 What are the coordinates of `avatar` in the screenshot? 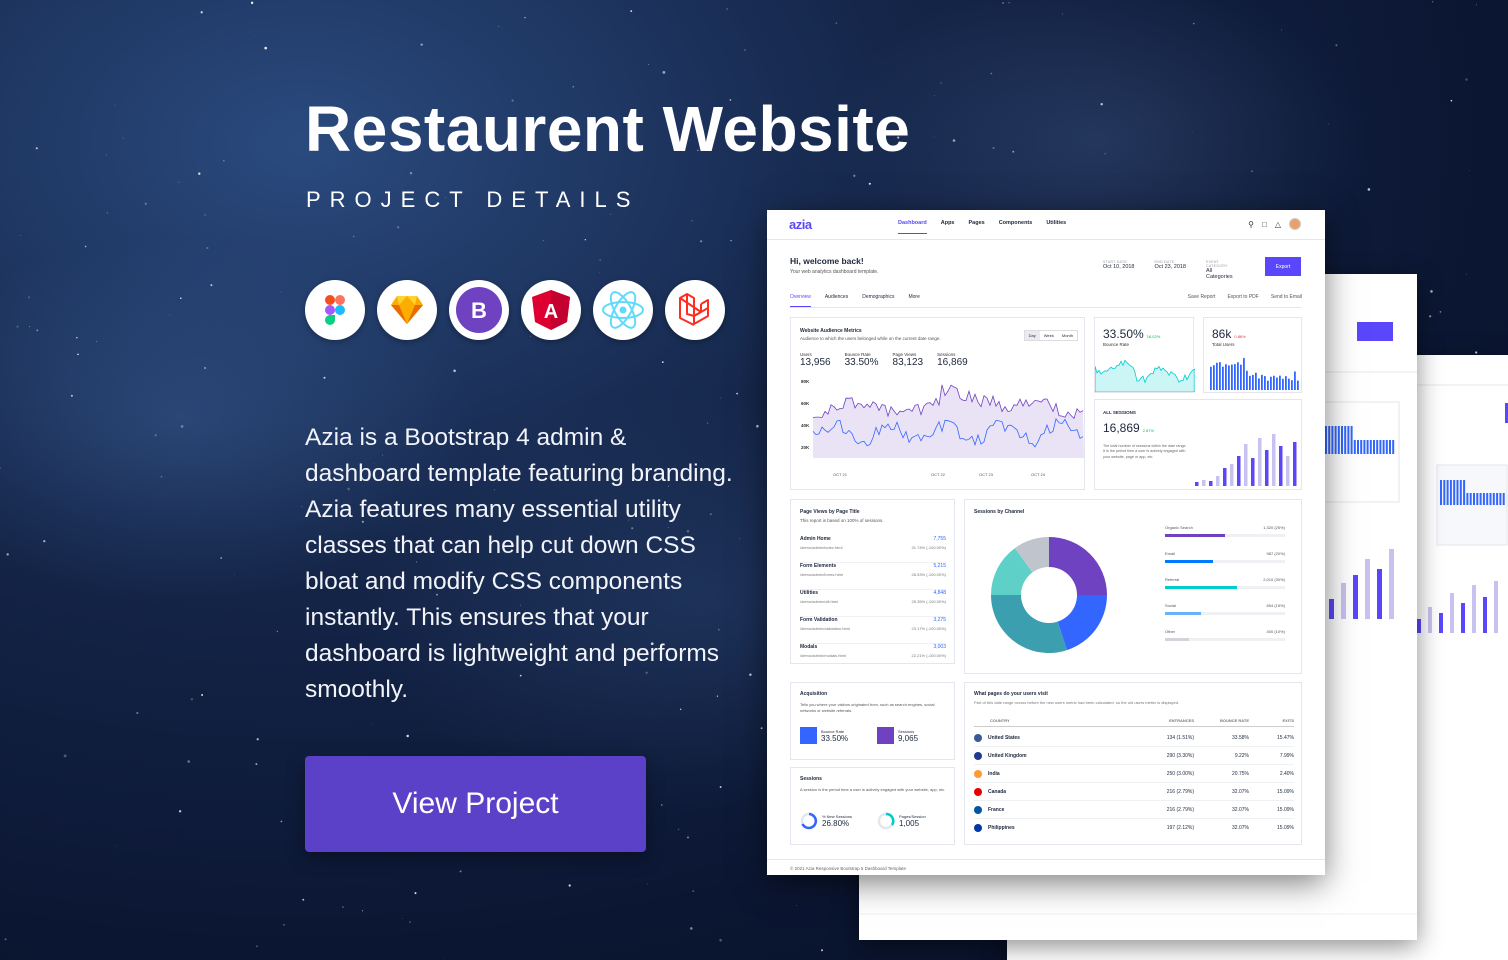 It's located at (1295, 224).